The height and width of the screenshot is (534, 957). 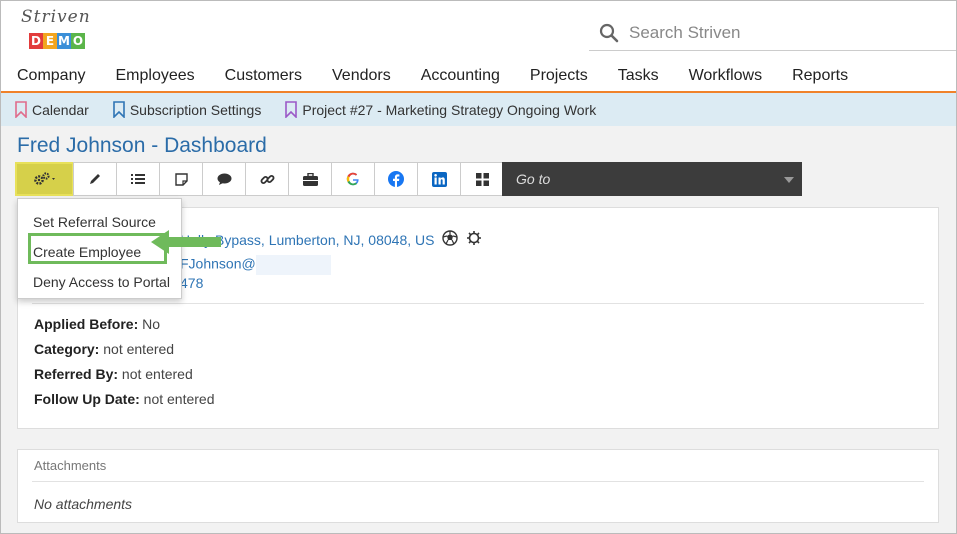 I want to click on field-label: Applied Before:, so click(x=86, y=324).